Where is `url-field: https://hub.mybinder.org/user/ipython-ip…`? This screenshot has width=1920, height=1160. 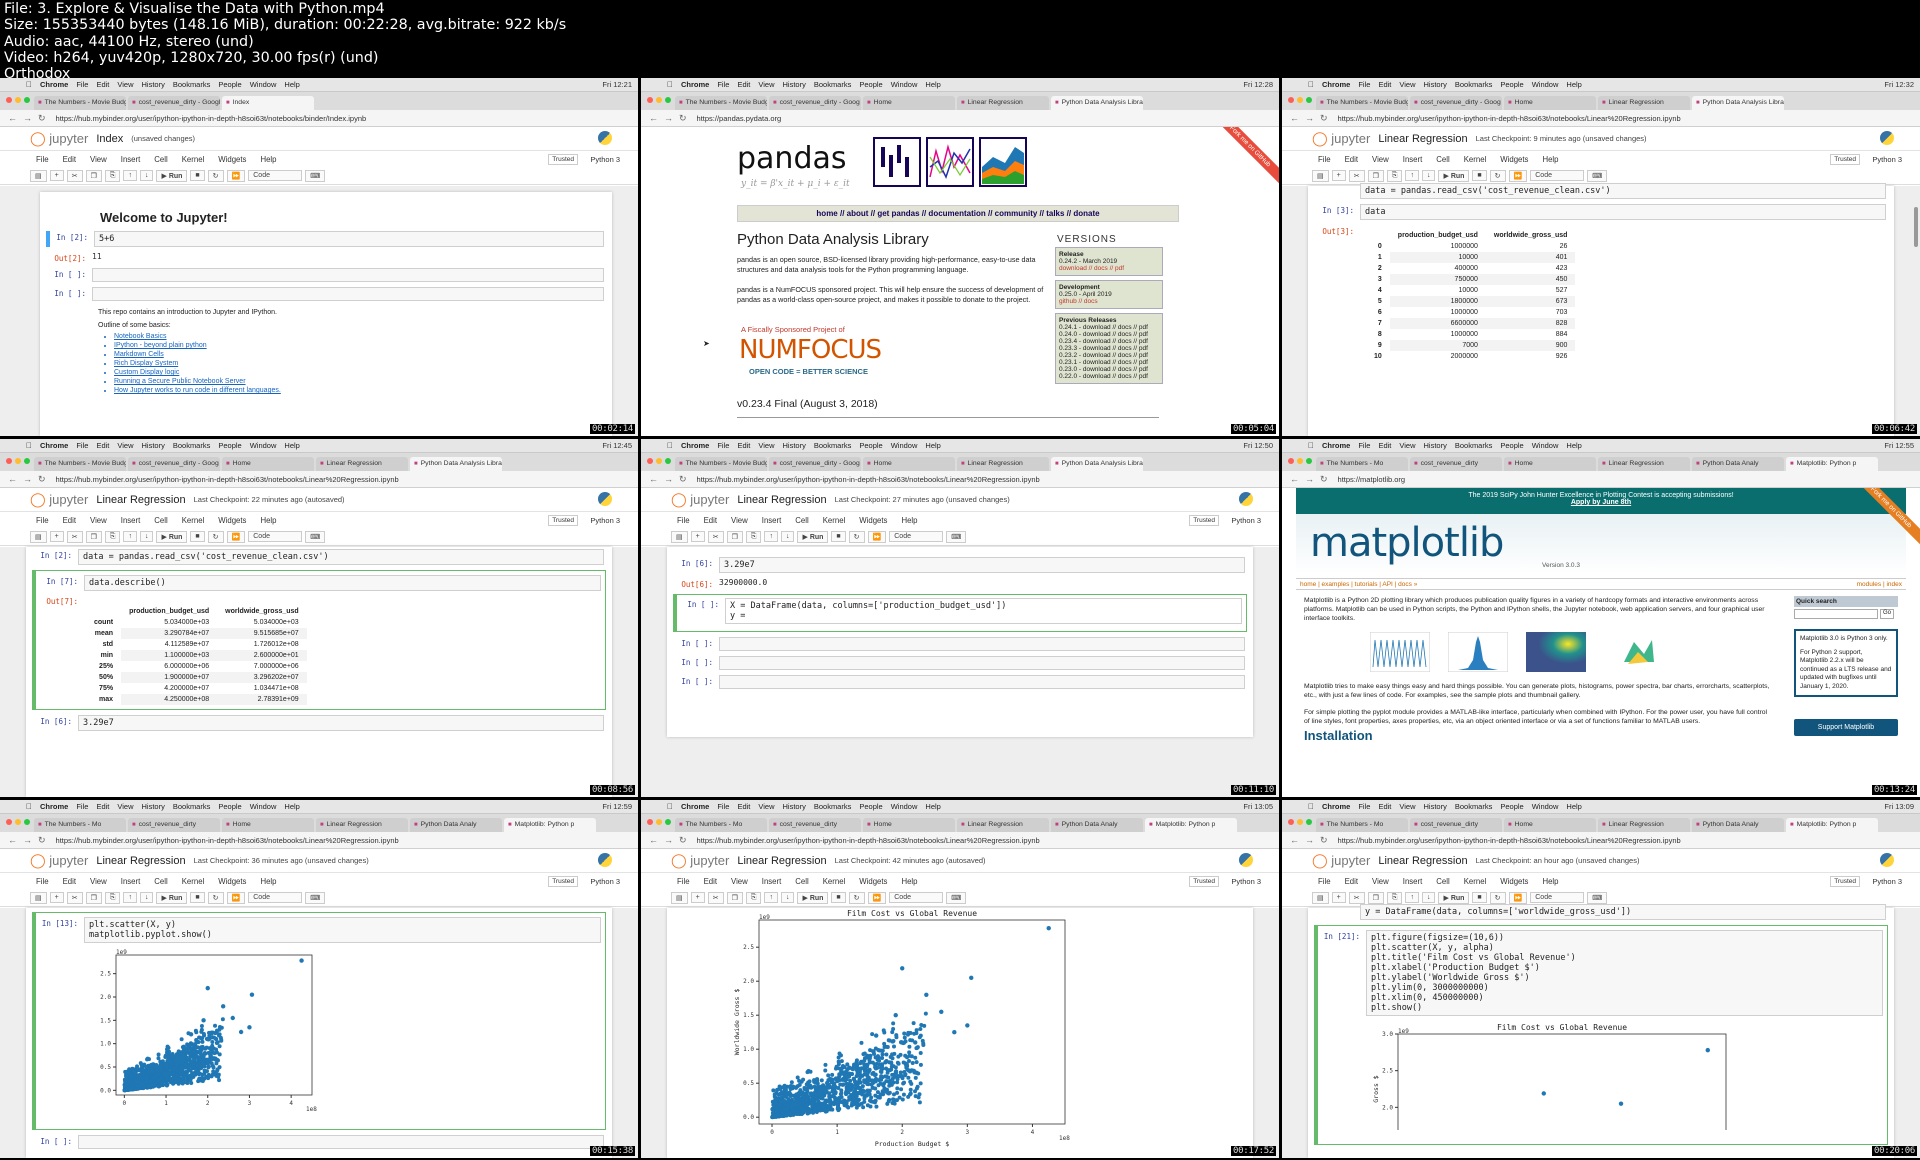 url-field: https://hub.mybinder.org/user/ipython-ip… is located at coordinates (1509, 840).